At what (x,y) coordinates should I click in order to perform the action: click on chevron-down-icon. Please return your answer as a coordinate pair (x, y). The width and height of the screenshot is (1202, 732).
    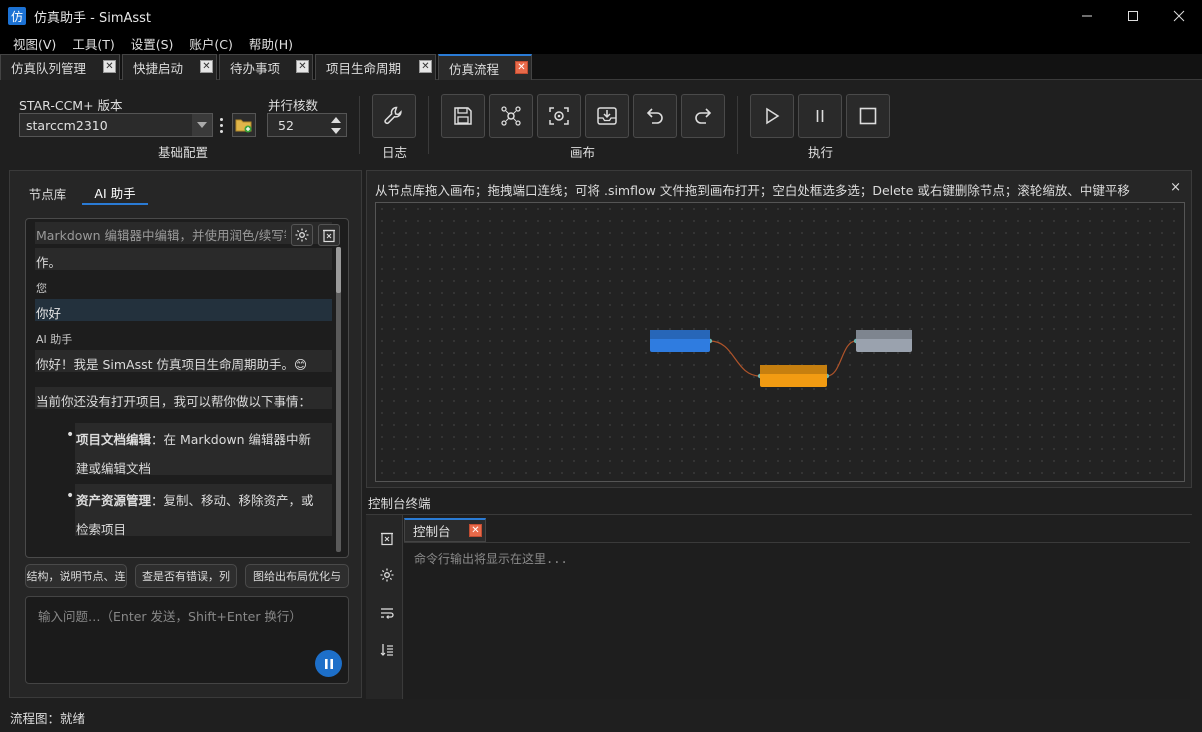
    Looking at the image, I should click on (202, 125).